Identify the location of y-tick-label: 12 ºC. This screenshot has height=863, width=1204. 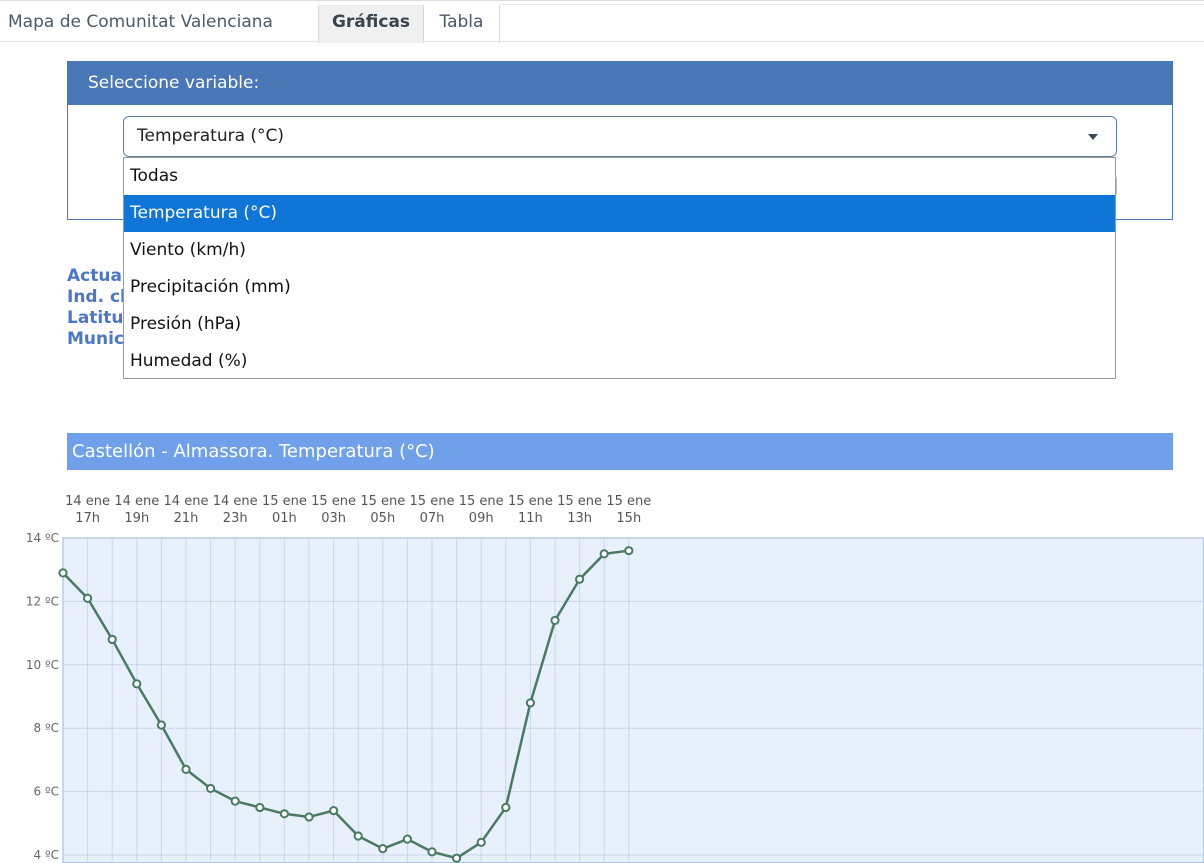
(42, 601).